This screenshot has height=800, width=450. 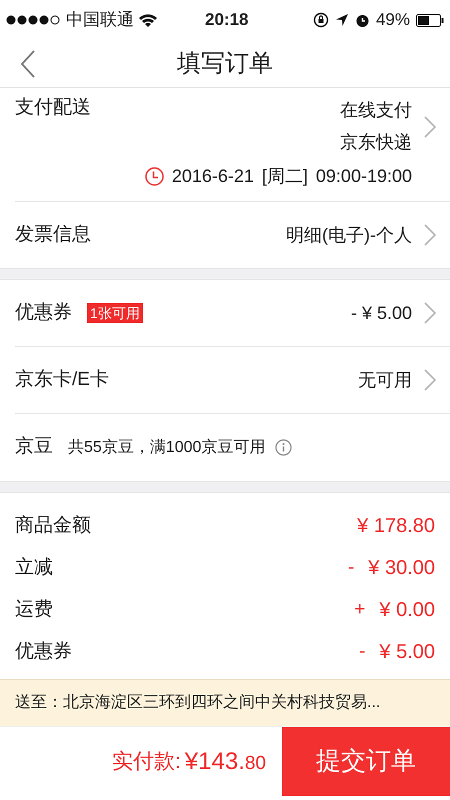 What do you see at coordinates (407, 652) in the screenshot?
I see `summary-amount: ¥ 5.00` at bounding box center [407, 652].